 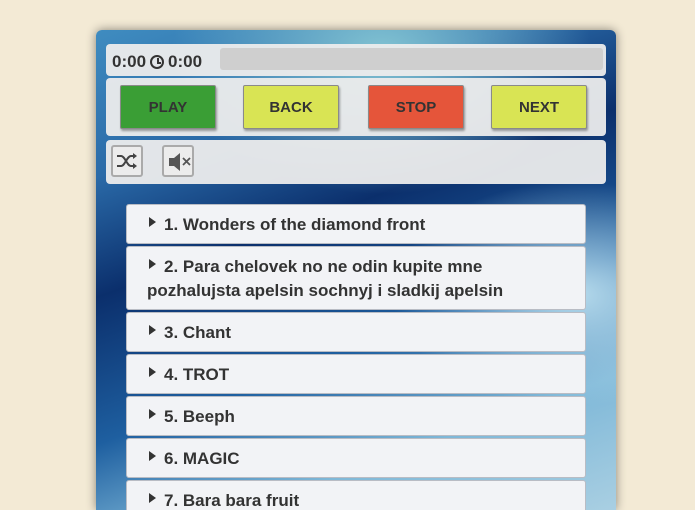 I want to click on playlist-item-label: 6. MAGIC, so click(x=202, y=458).